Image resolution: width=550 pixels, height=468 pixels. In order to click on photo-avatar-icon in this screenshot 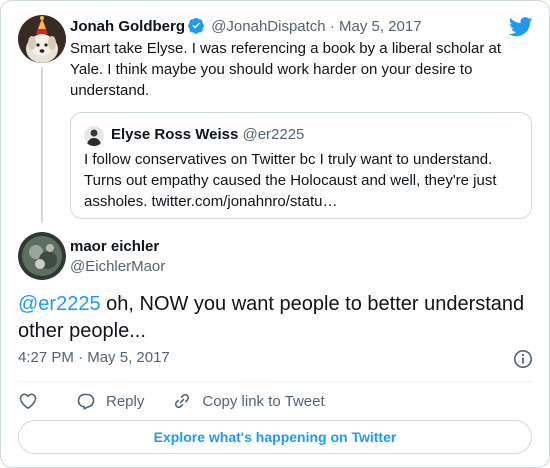, I will do `click(42, 256)`.